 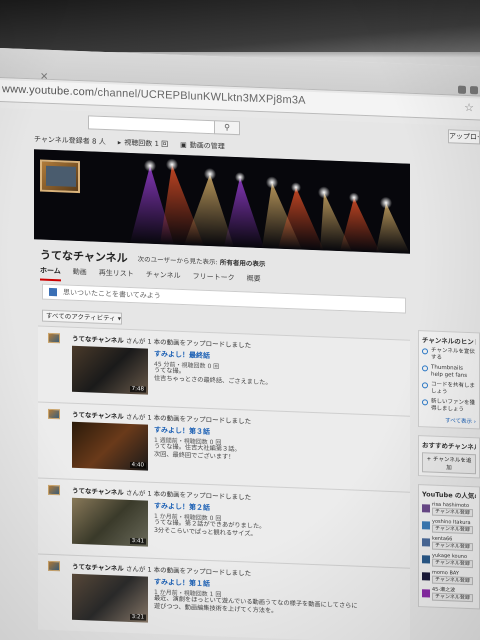 I want to click on hint-item: チャンネルを宣伝する, so click(x=449, y=355).